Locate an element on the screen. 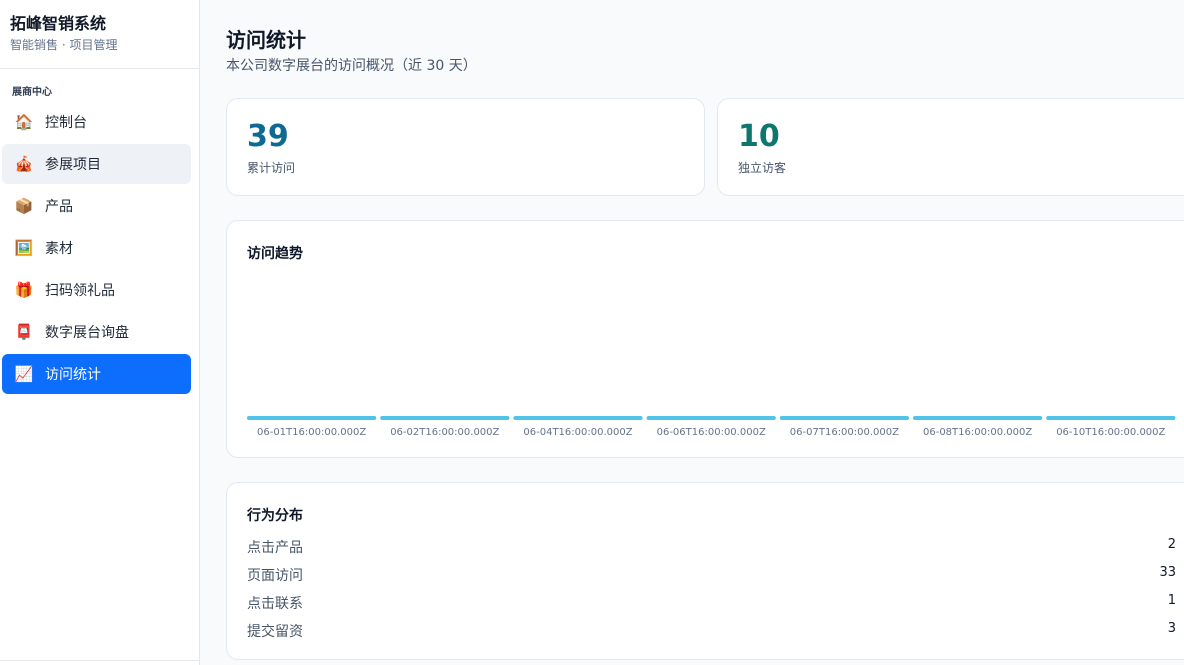 Image resolution: width=1184 pixels, height=665 pixels. behavior-value: 1 is located at coordinates (1171, 600).